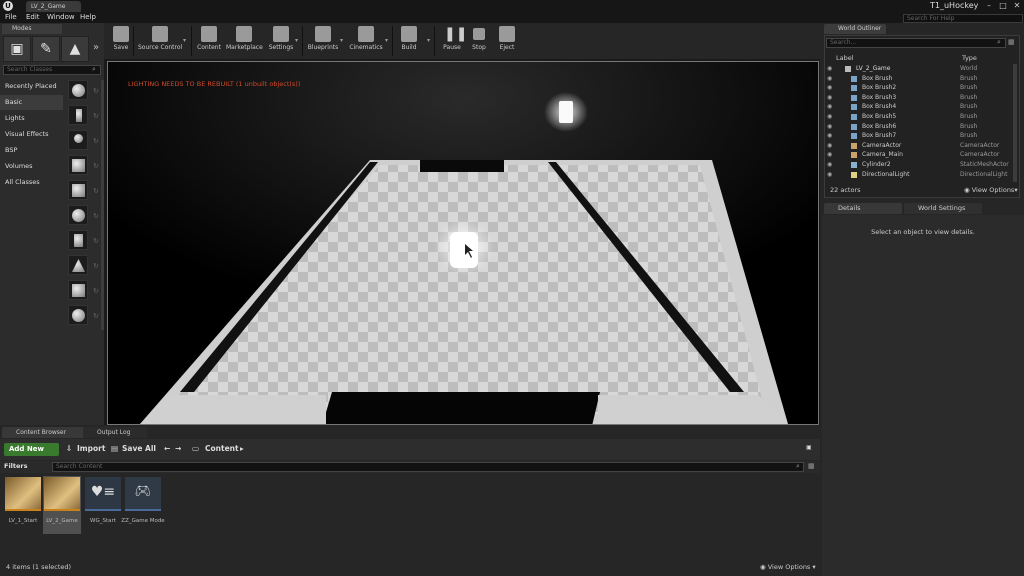 Image resolution: width=1024 pixels, height=576 pixels. What do you see at coordinates (845, 58) in the screenshot?
I see `outliner-label-header: Label` at bounding box center [845, 58].